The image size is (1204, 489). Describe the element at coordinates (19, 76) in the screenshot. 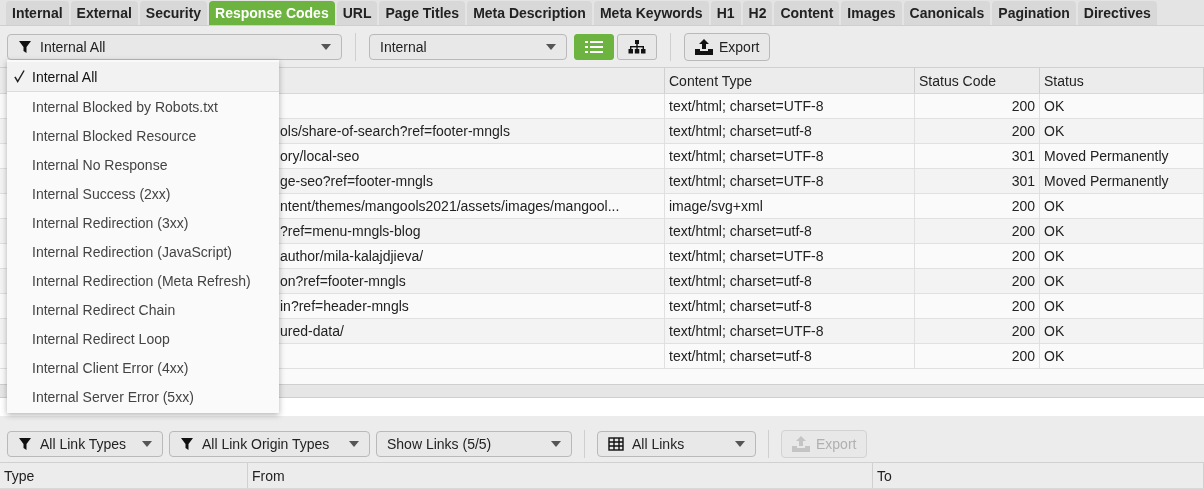

I see `check-icon` at that location.